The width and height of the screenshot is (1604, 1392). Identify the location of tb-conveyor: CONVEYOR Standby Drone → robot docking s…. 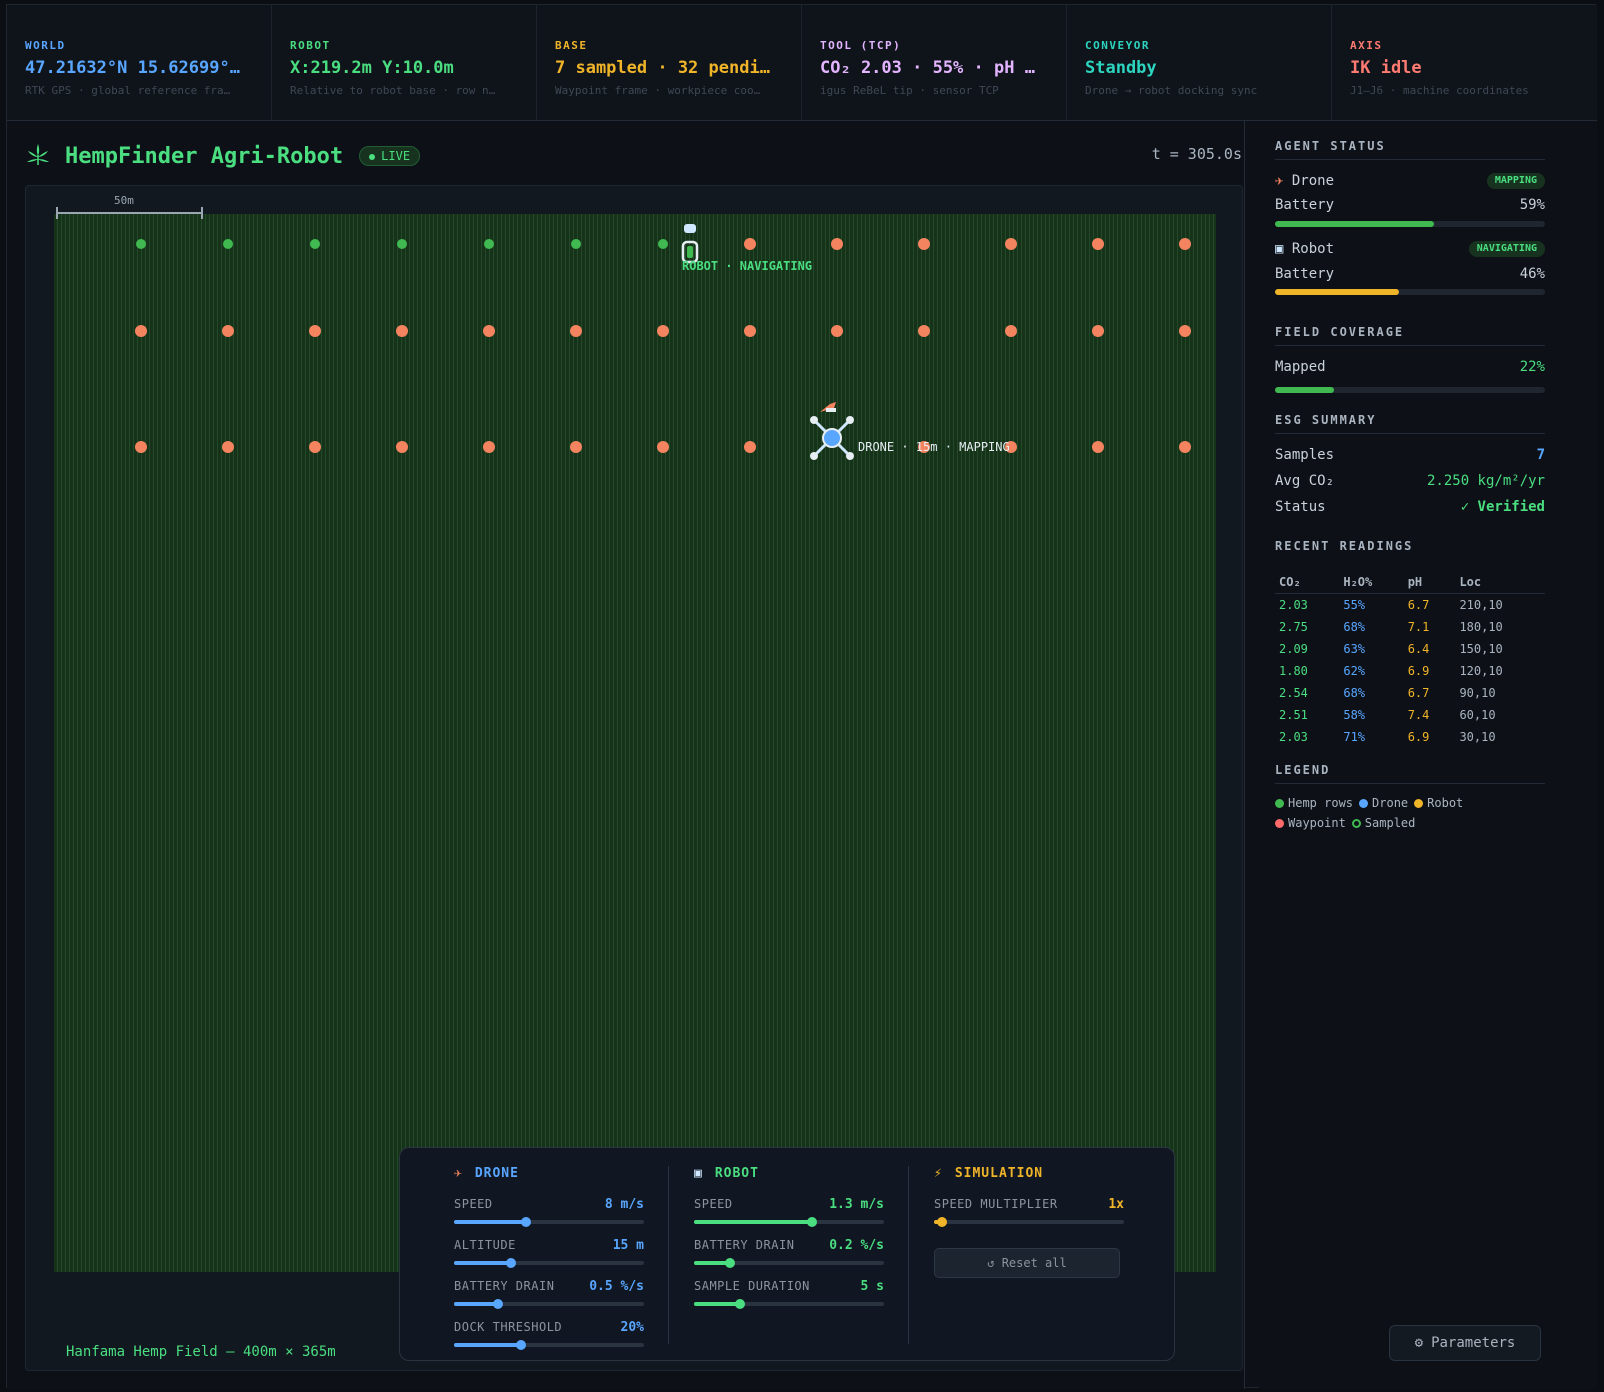
(1199, 63).